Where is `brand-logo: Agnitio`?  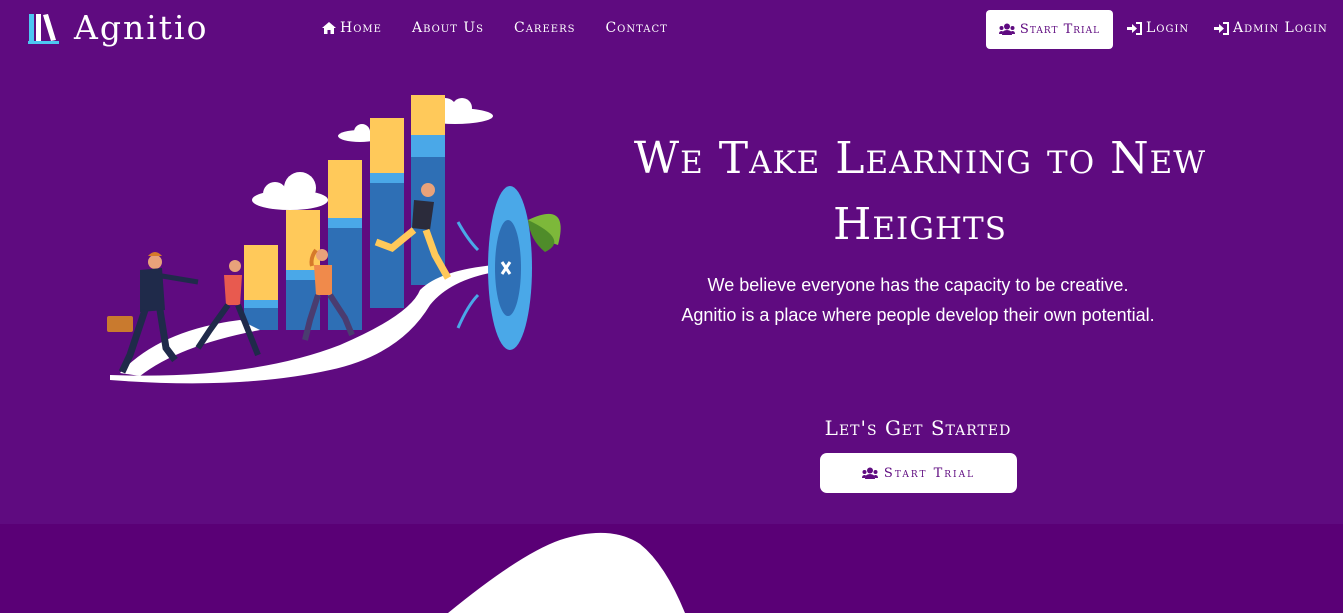 brand-logo: Agnitio is located at coordinates (118, 28).